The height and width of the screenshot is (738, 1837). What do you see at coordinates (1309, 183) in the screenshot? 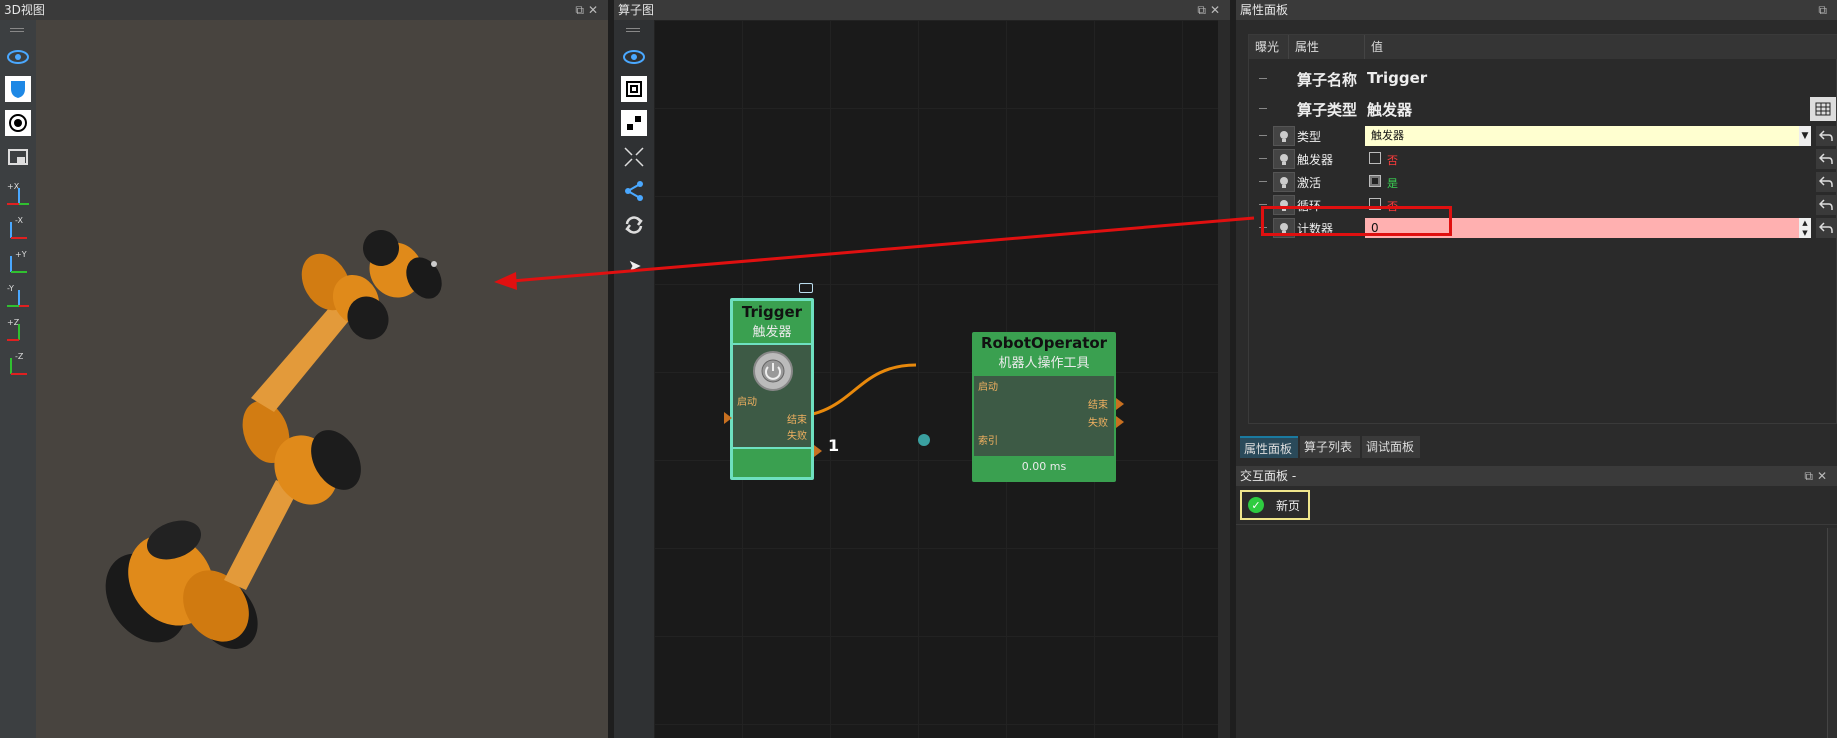
I see `prop-label-active: 激活` at bounding box center [1309, 183].